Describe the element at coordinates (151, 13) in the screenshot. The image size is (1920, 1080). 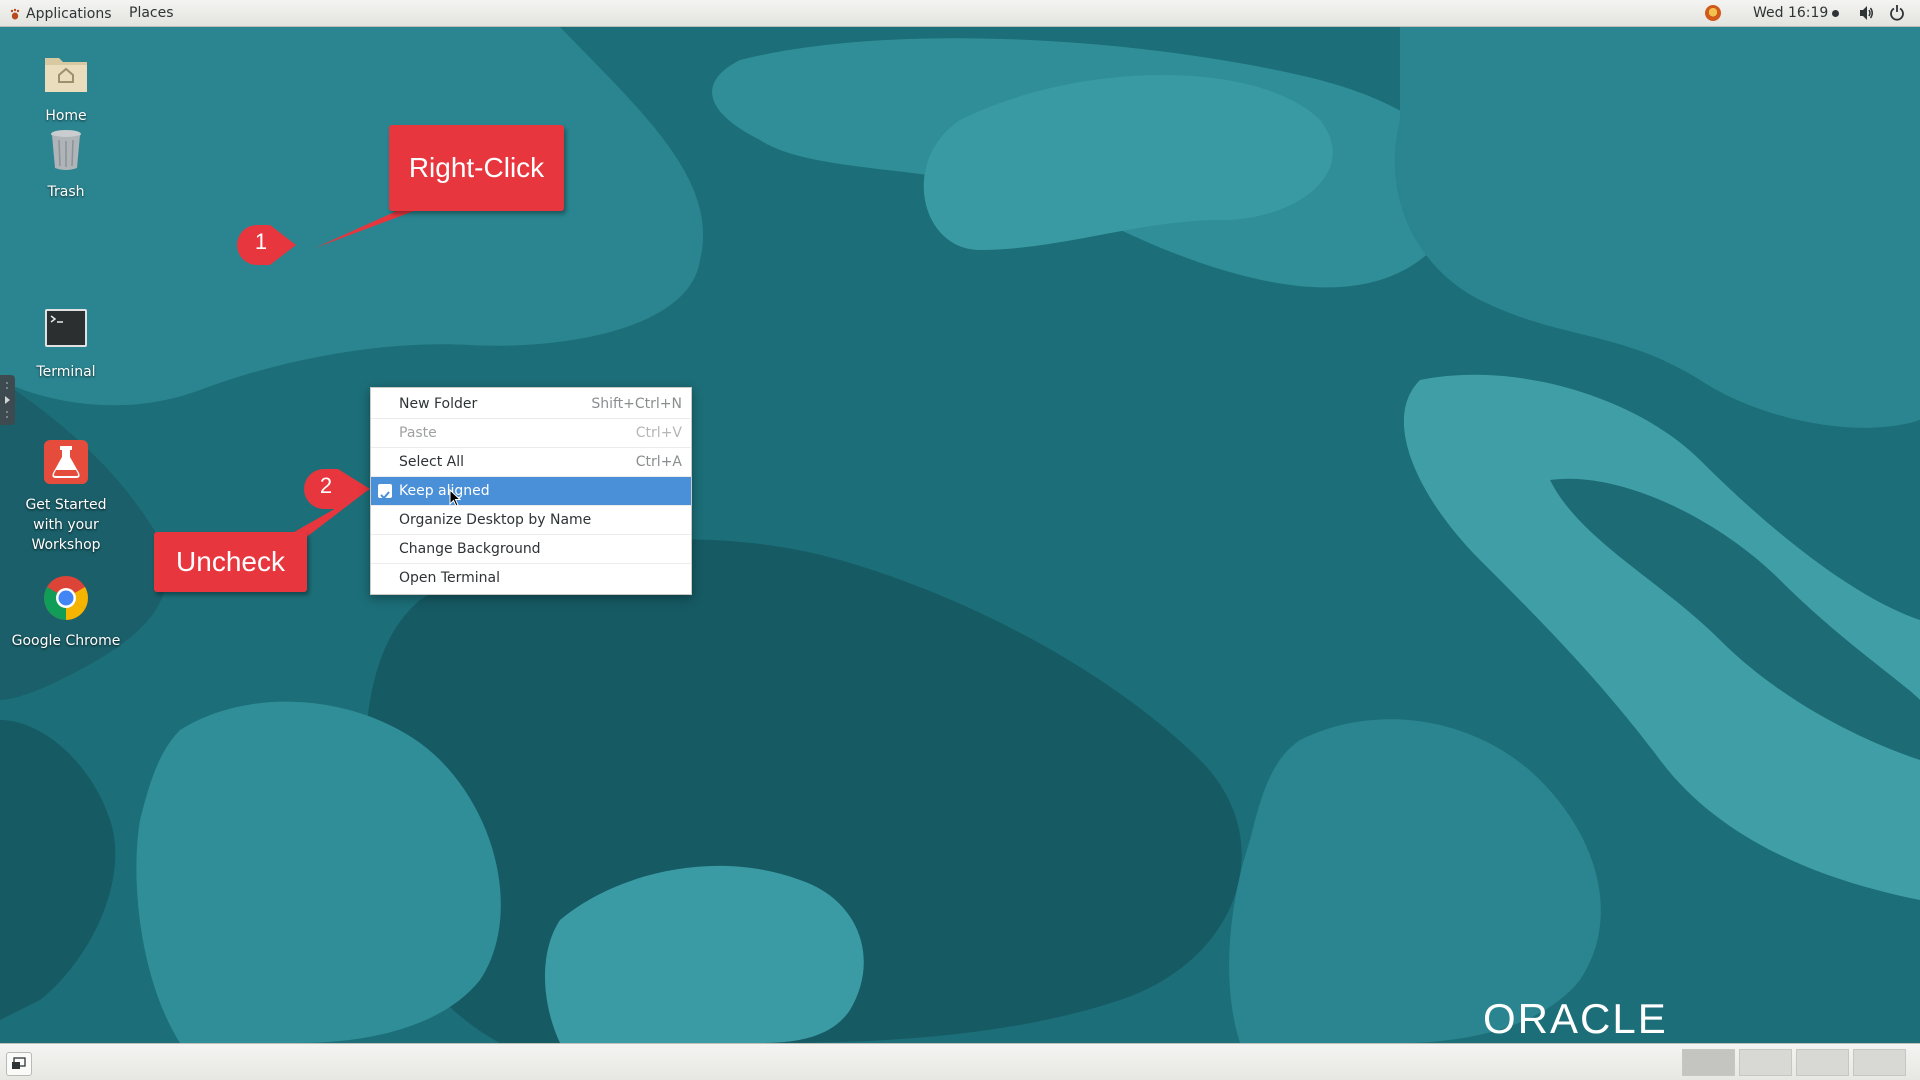
I see `places-menu: Places` at that location.